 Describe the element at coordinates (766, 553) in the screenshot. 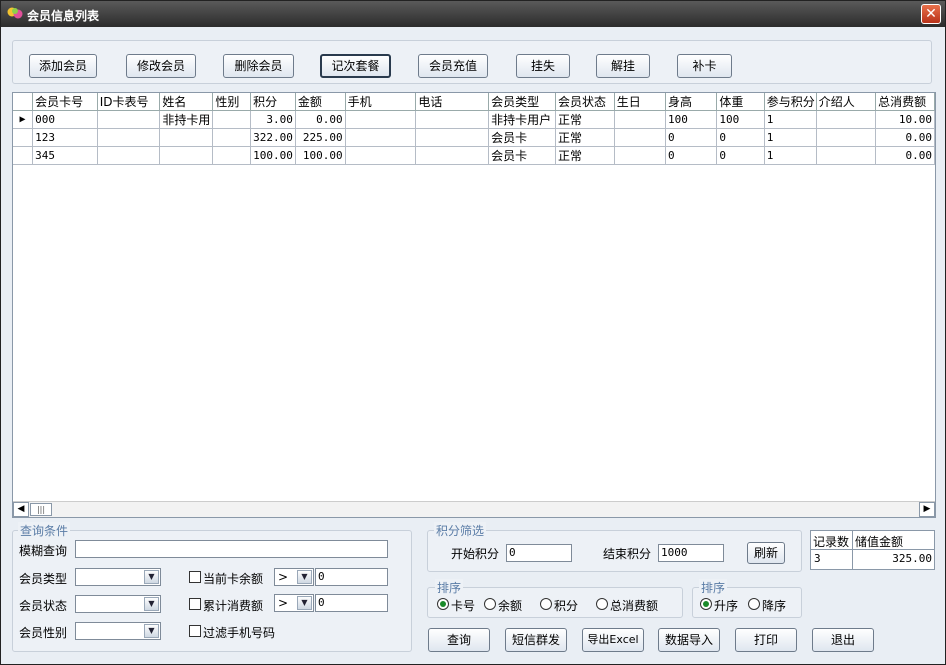

I see `refresh-button: 刷新` at that location.